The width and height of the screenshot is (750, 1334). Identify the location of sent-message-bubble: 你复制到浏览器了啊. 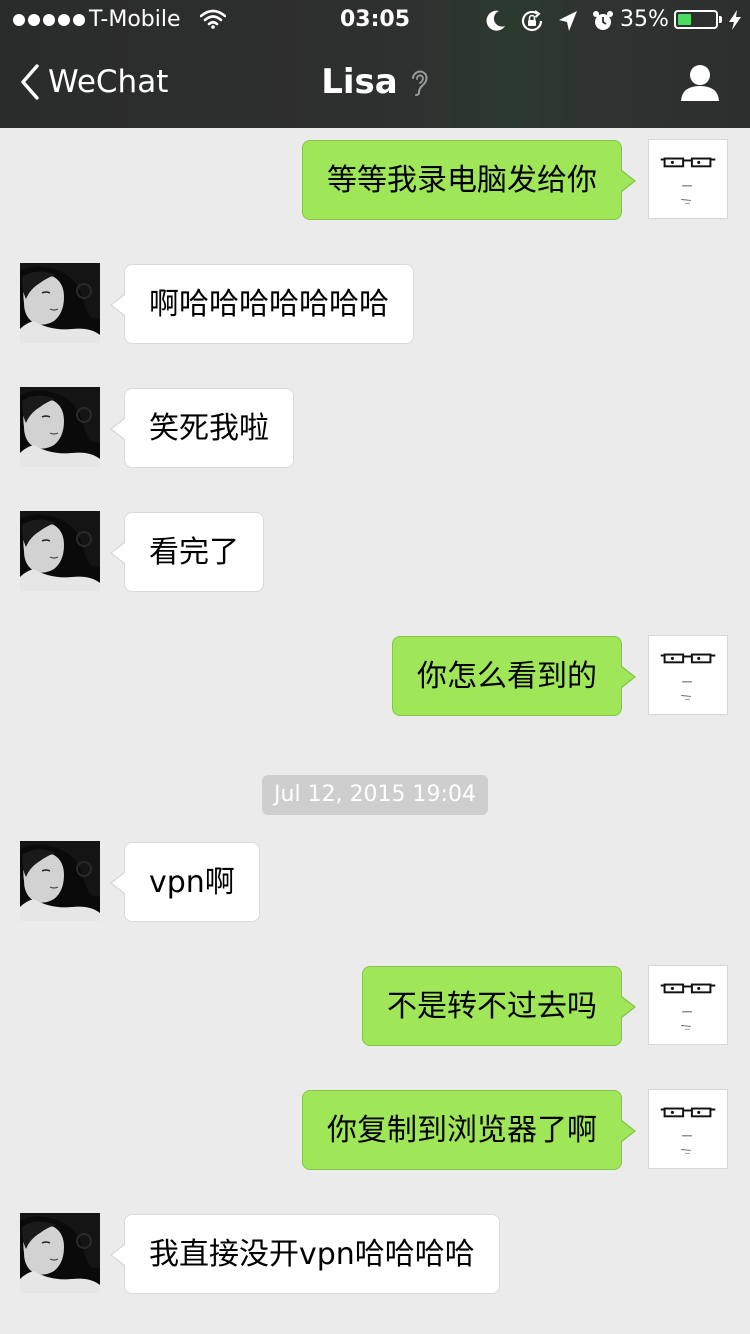
(469, 1130).